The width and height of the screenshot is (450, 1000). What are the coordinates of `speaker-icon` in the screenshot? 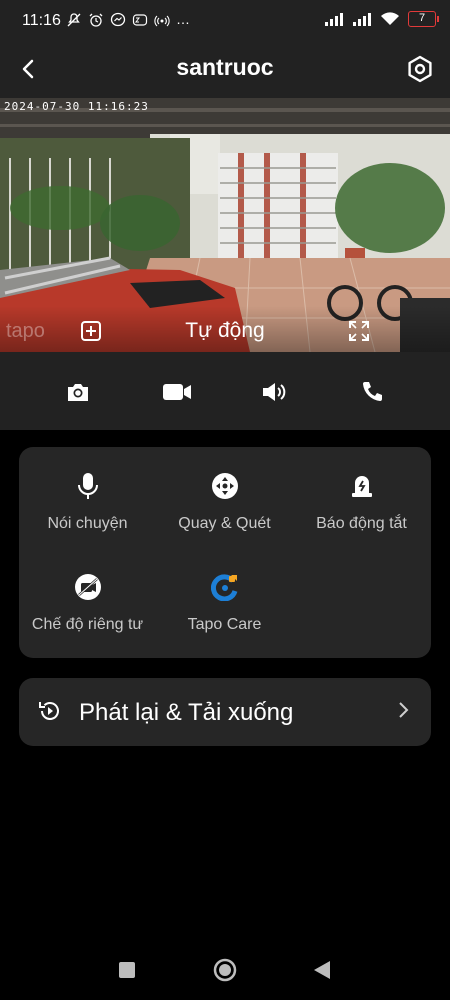 It's located at (274, 392).